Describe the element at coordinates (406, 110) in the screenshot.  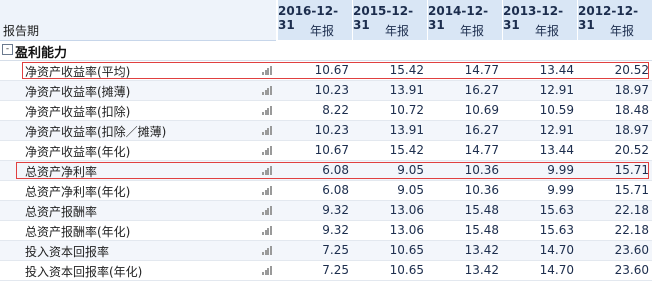
I see `metric-value: 10.72` at that location.